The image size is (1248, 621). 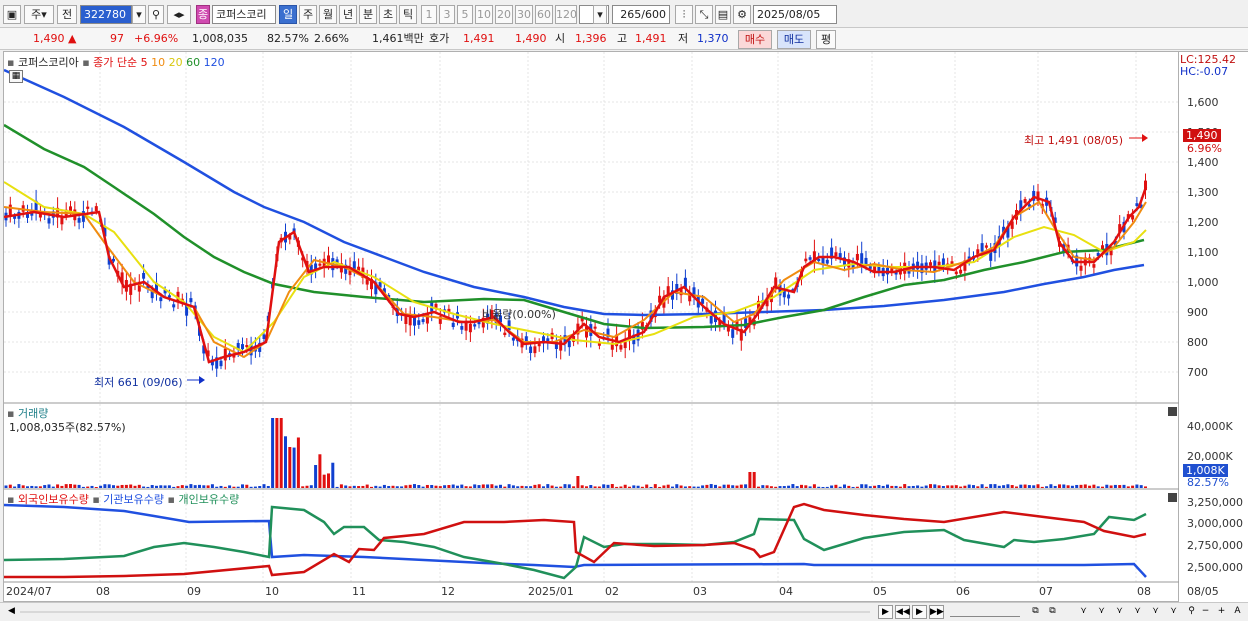 I want to click on zoom-in-icon: +, so click(x=1221, y=612).